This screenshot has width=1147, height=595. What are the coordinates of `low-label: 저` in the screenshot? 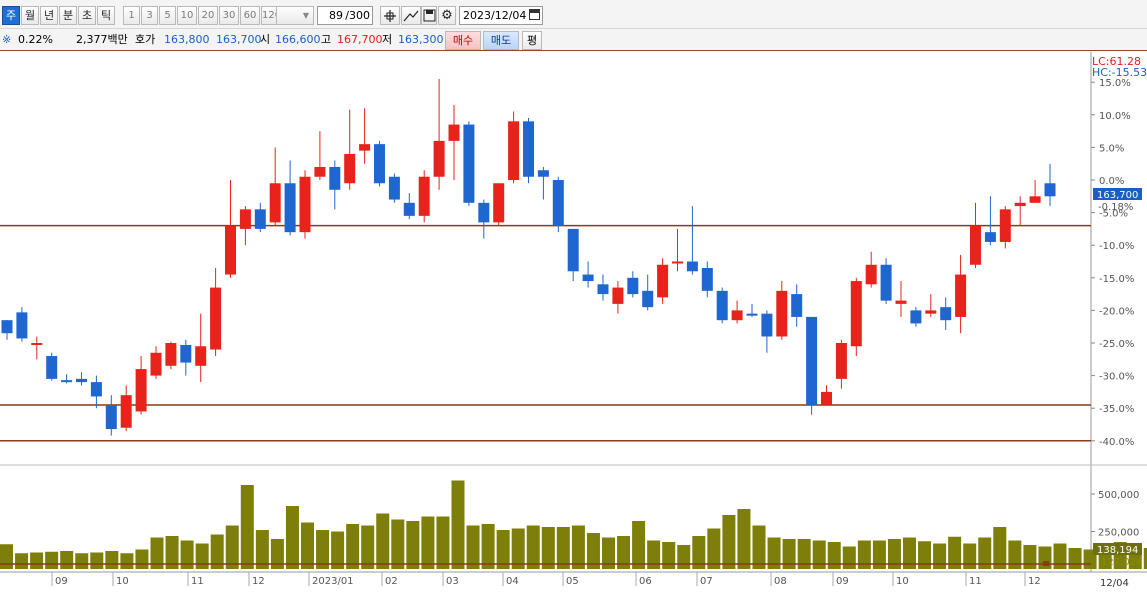 It's located at (387, 39).